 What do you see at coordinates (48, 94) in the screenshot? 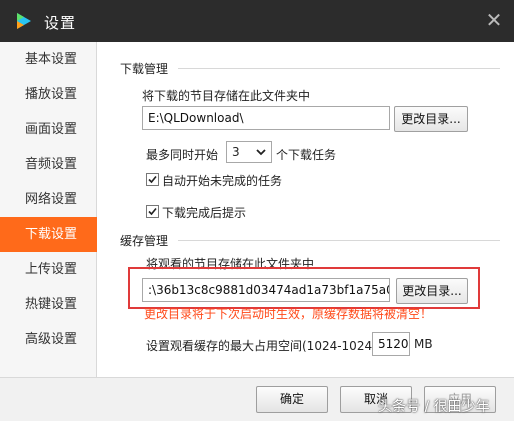
I see `sidebar-item-playback: 播放设置` at bounding box center [48, 94].